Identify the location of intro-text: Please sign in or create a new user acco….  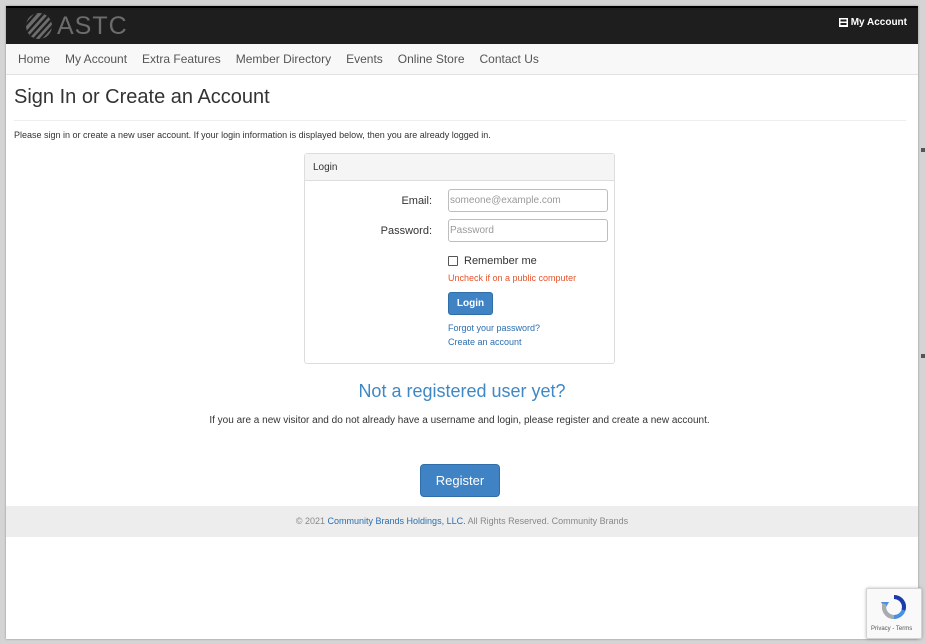
(252, 135).